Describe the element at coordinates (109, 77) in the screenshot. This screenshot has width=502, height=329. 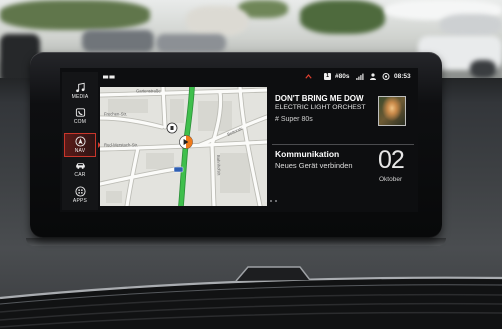
I see `split-screen-icon` at that location.